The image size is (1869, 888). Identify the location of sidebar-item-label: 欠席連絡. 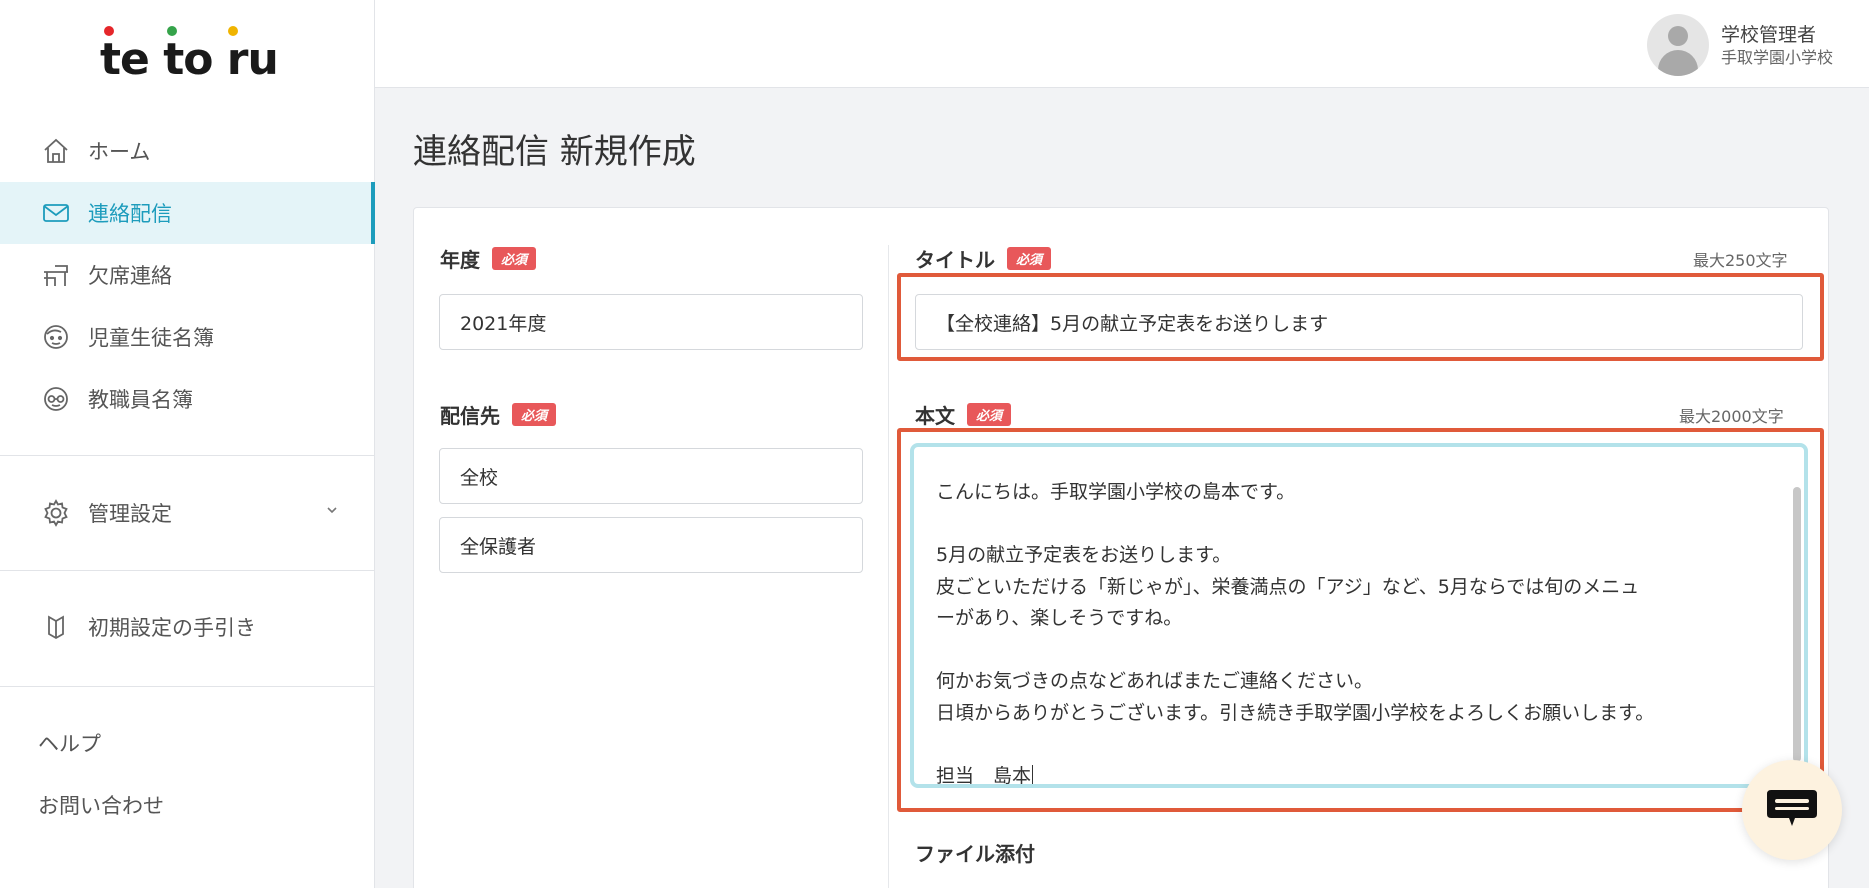
(130, 276).